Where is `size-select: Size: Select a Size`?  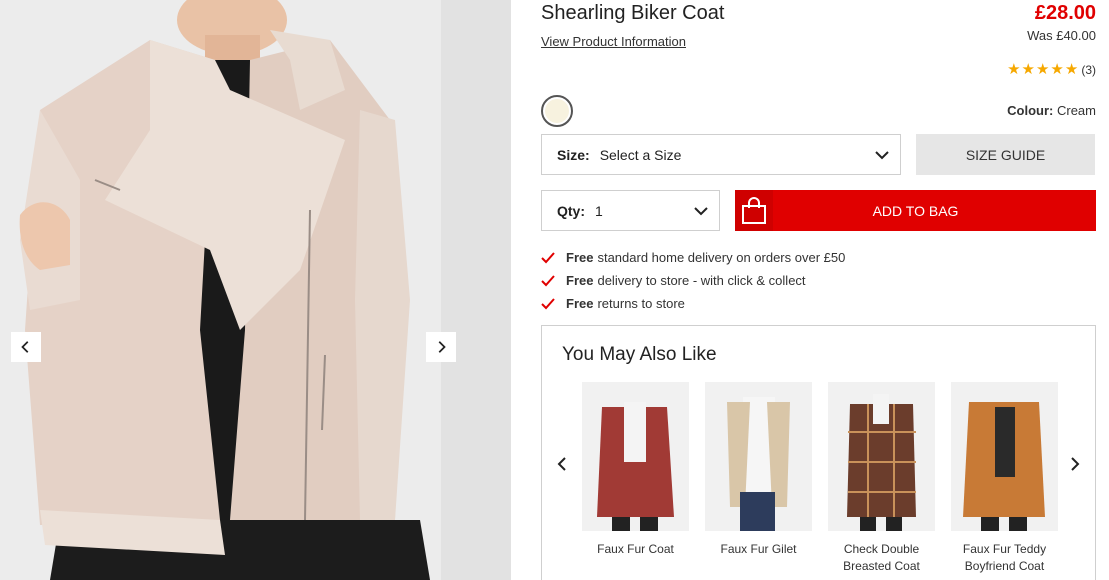 size-select: Size: Select a Size is located at coordinates (721, 154).